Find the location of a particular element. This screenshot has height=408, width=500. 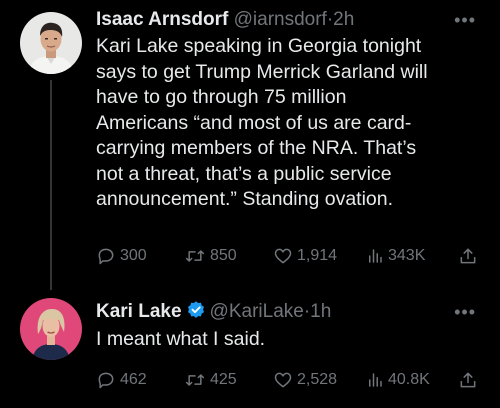

tweet-text-line: I meant what I said. is located at coordinates (181, 339).